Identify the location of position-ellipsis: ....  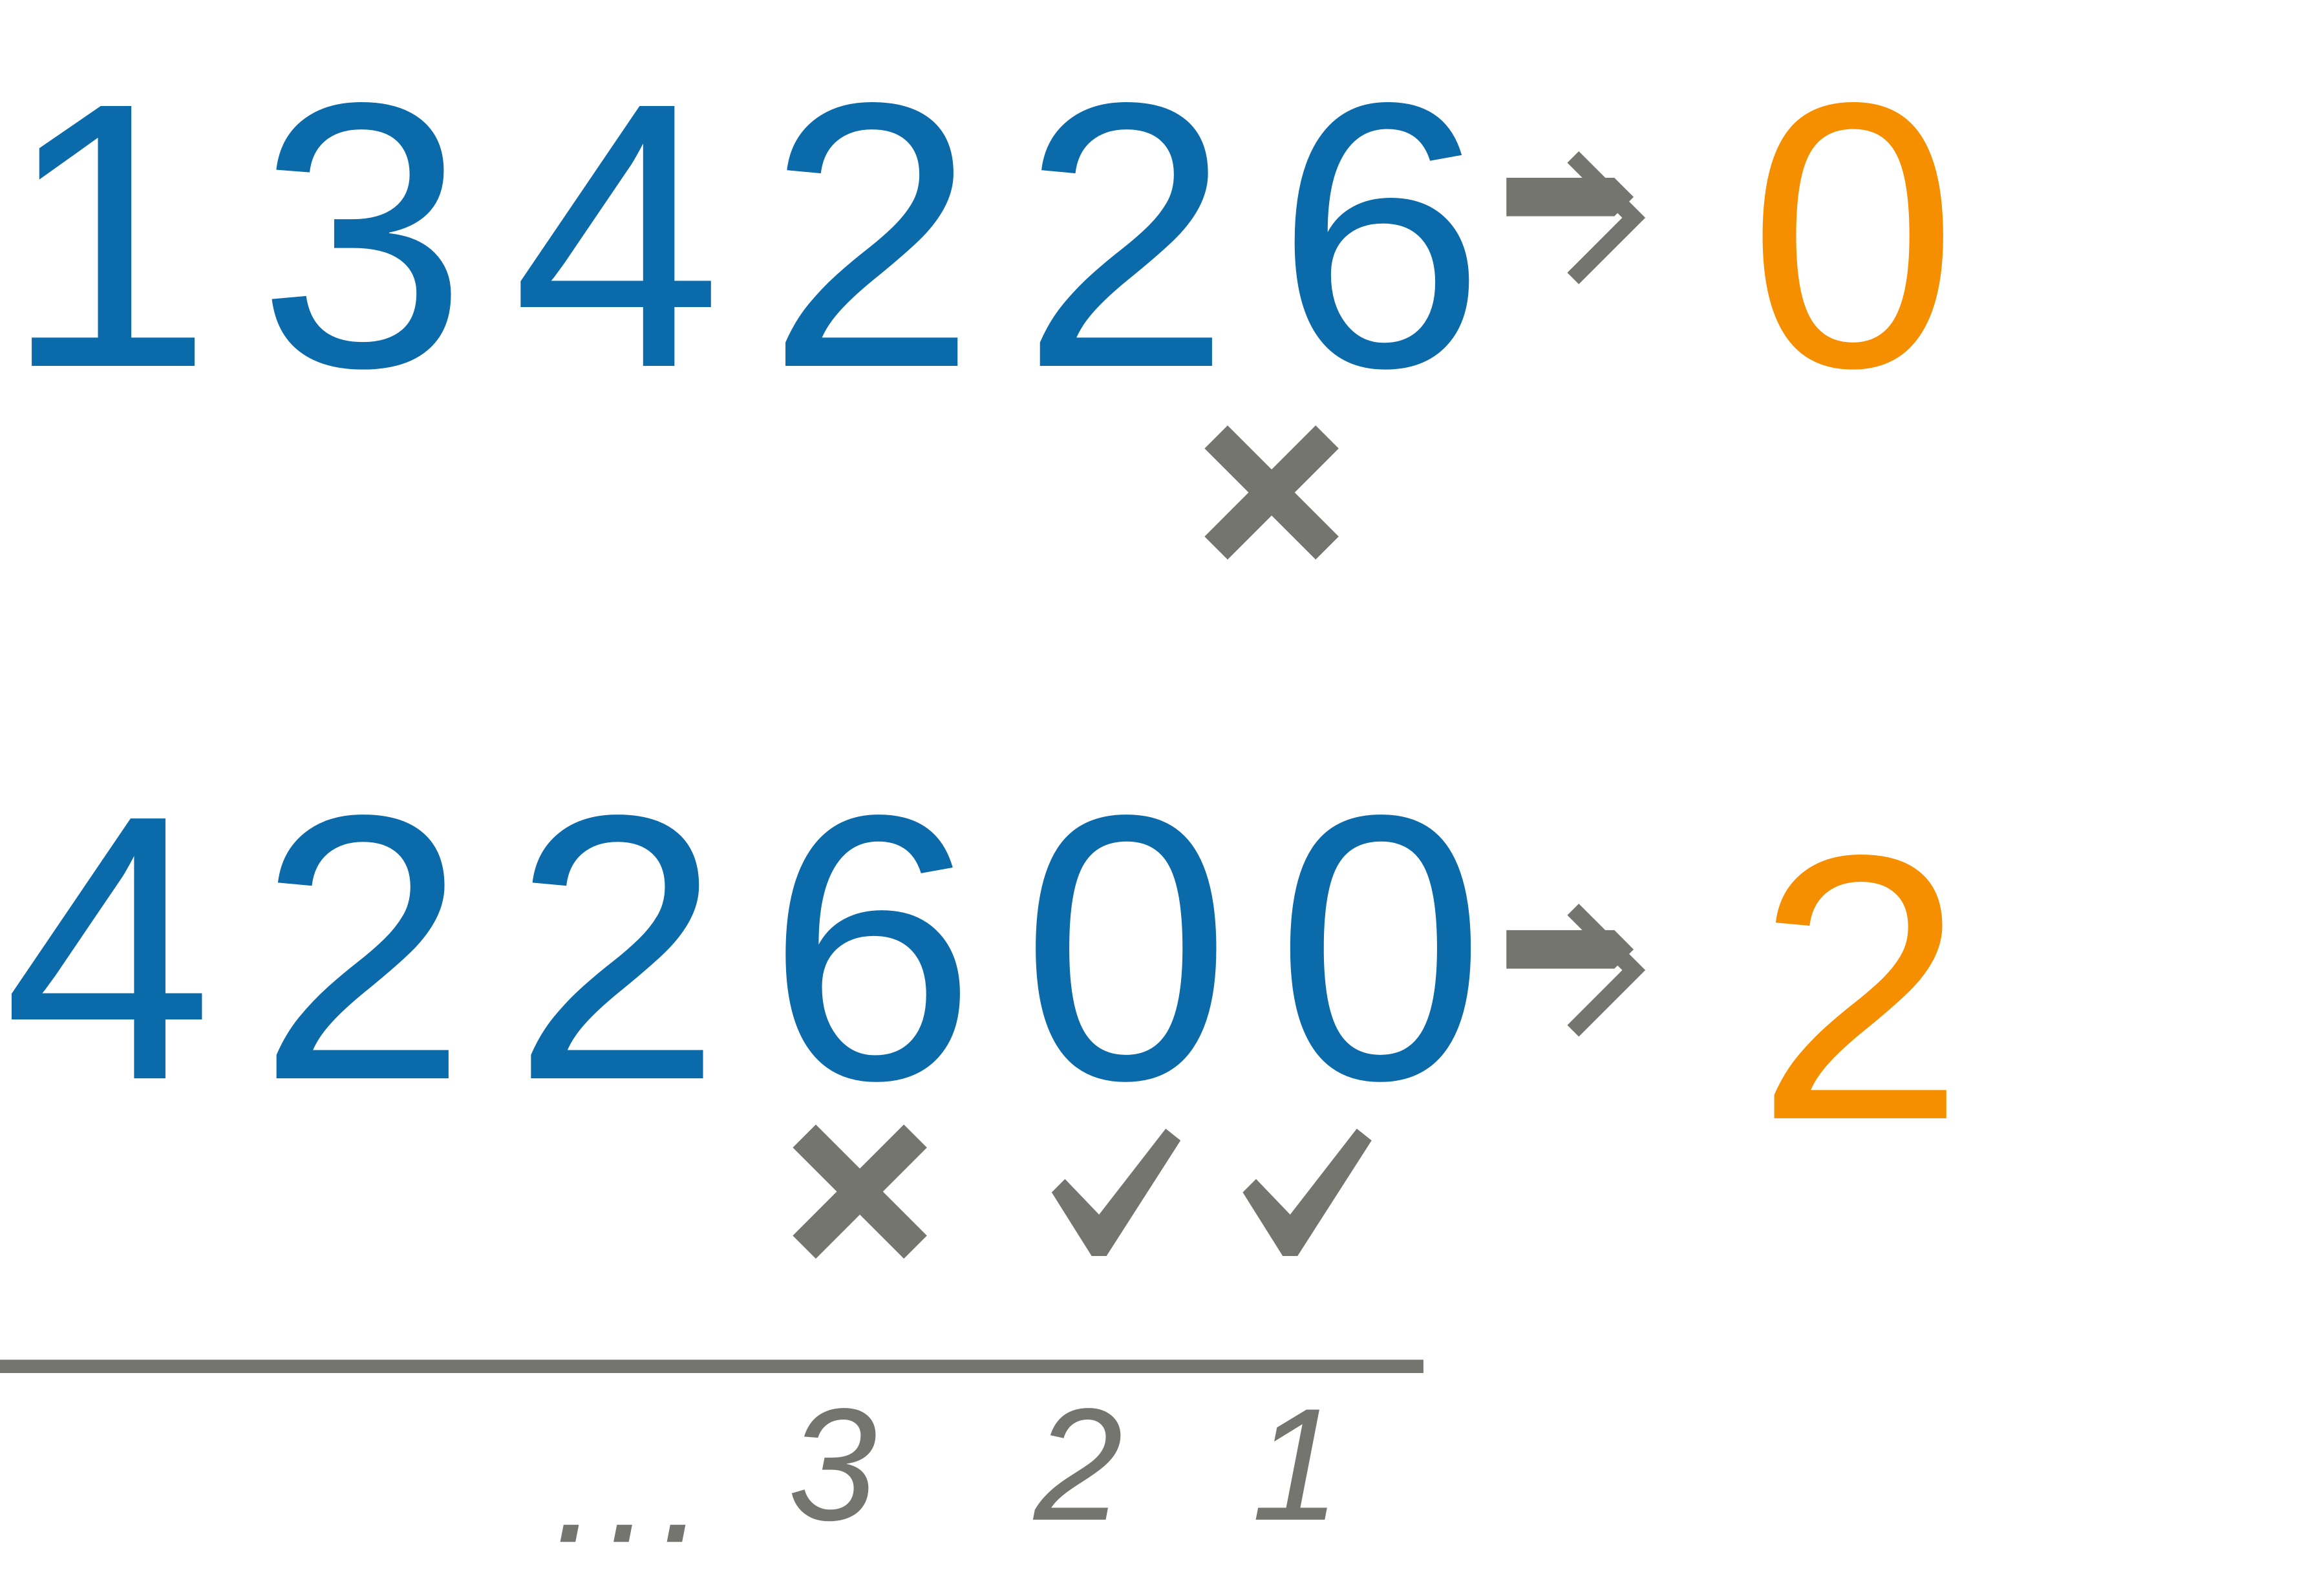
(633, 1486).